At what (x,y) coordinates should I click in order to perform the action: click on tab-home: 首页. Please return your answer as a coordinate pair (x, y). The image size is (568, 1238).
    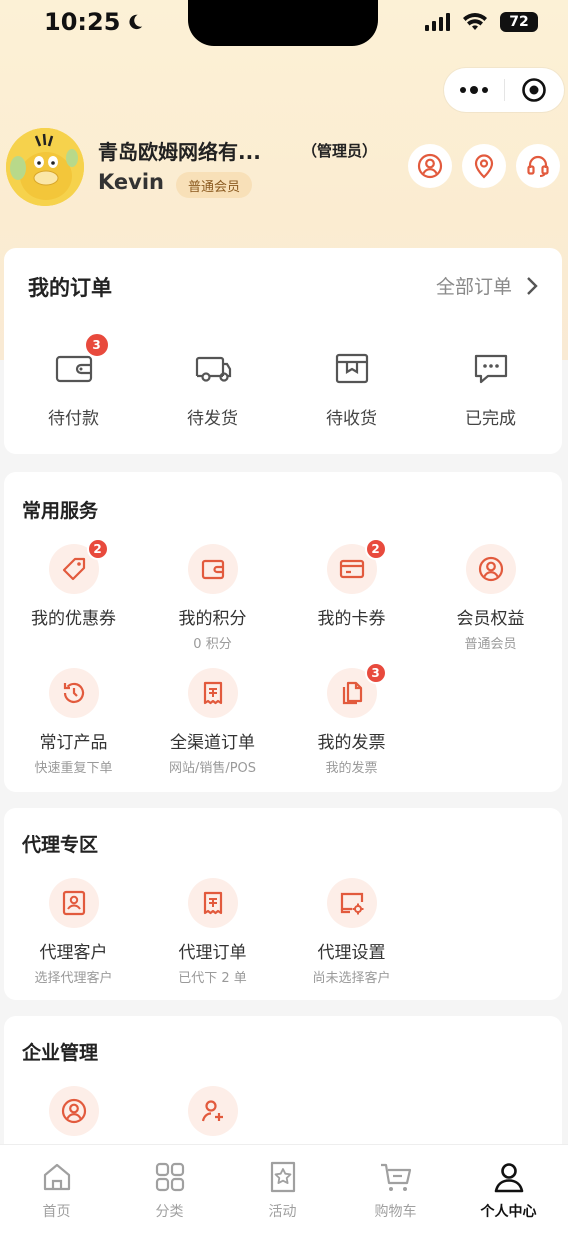
    Looking at the image, I should click on (56, 1190).